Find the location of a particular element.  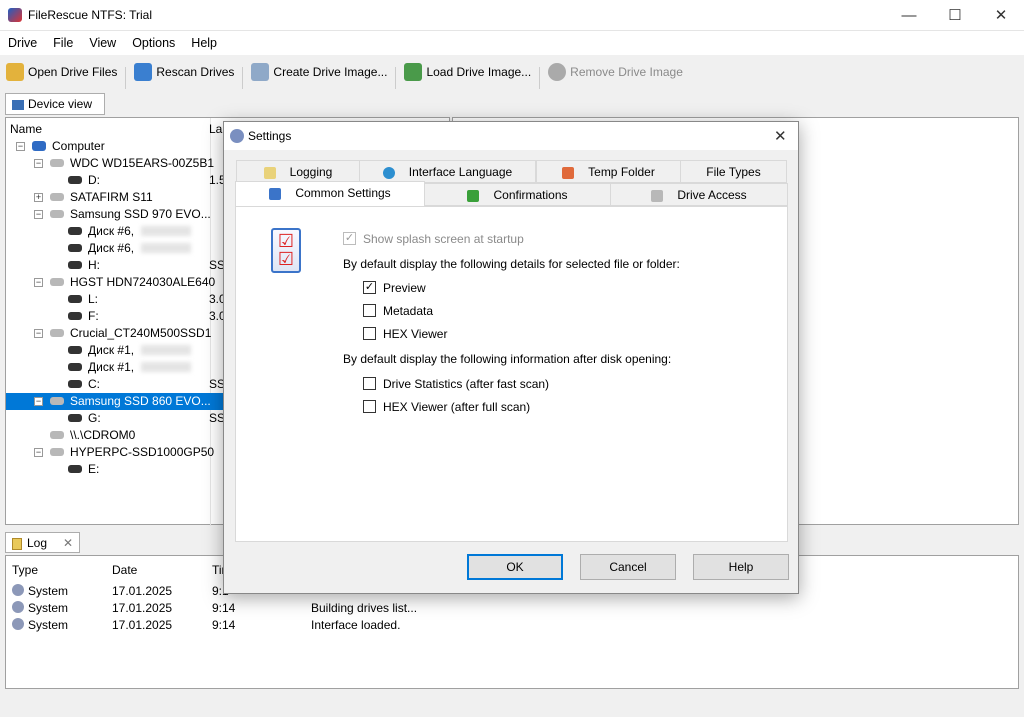

log-time: 9:14 is located at coordinates (224, 608).